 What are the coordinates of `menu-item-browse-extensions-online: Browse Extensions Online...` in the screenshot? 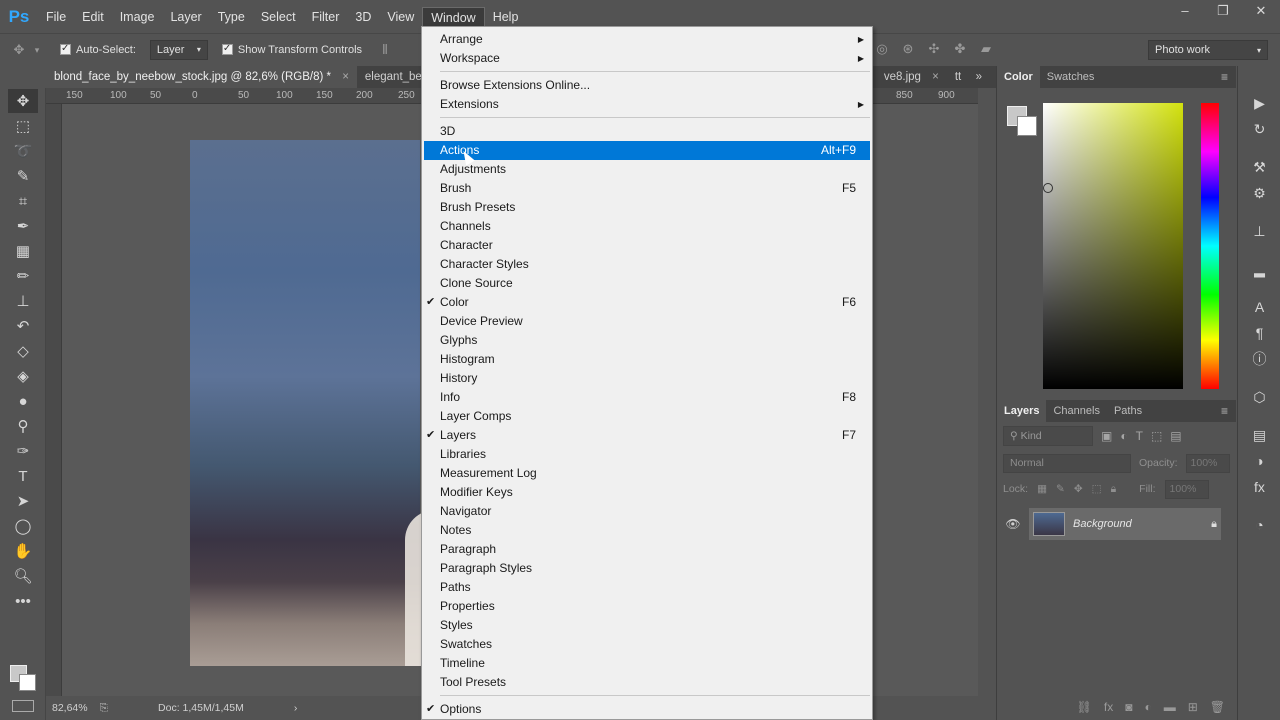 It's located at (647, 85).